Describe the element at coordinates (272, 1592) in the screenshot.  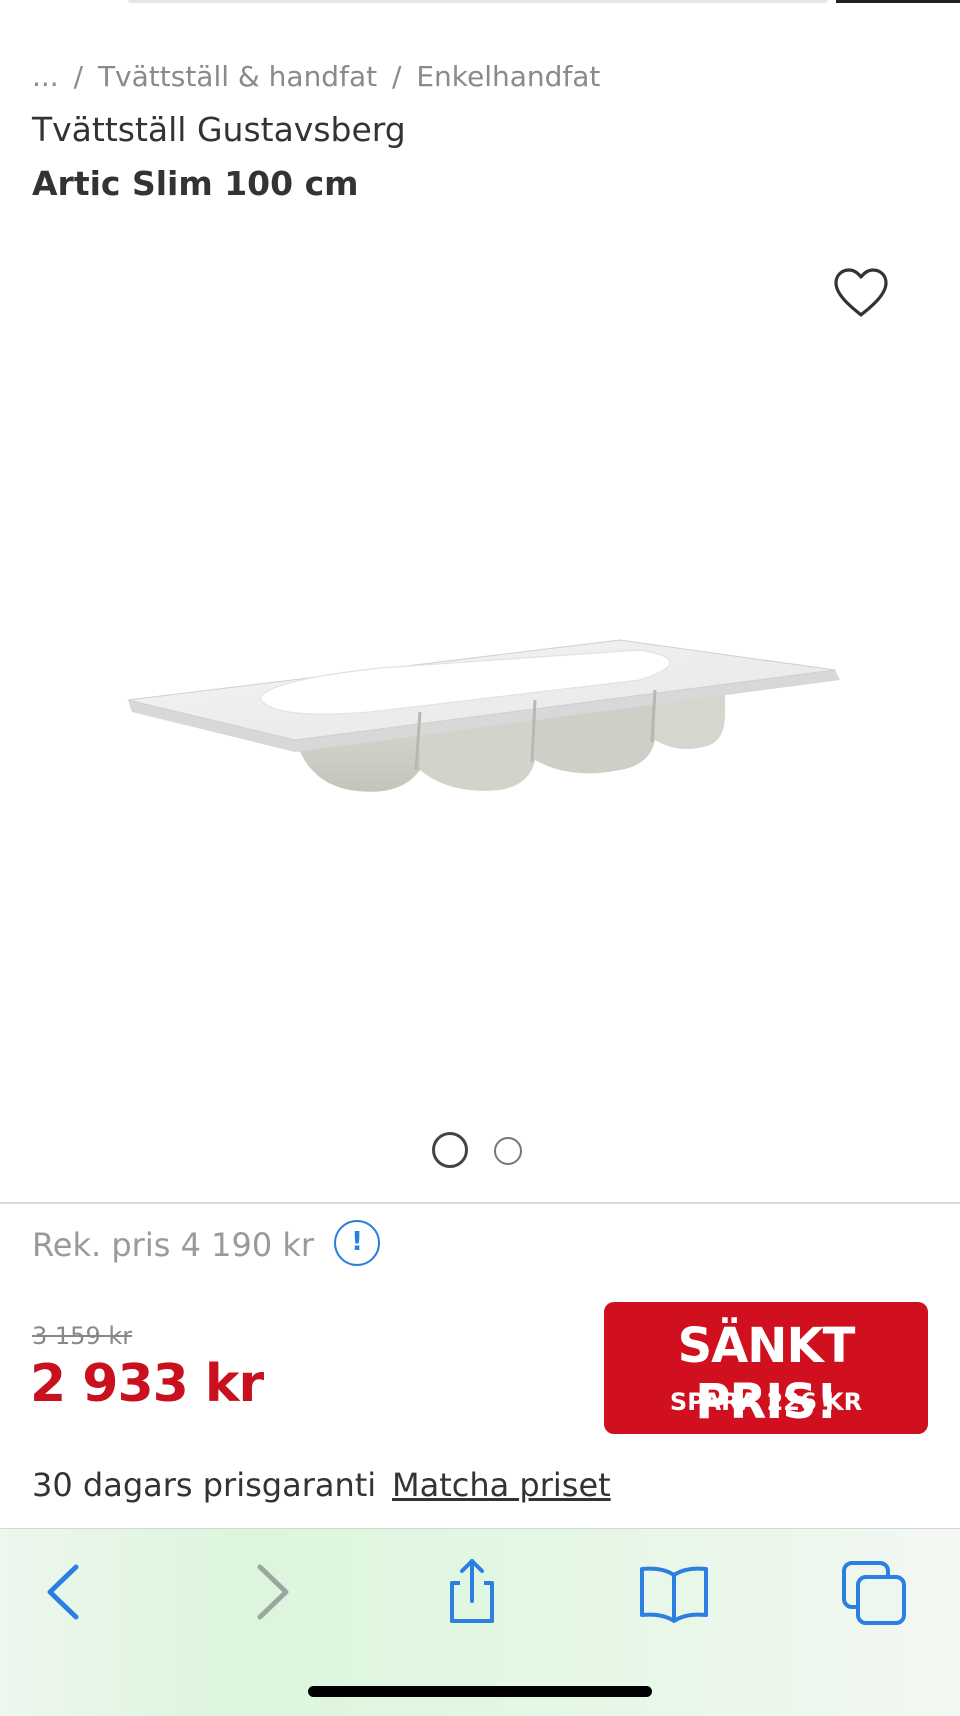
I see `forward-icon` at that location.